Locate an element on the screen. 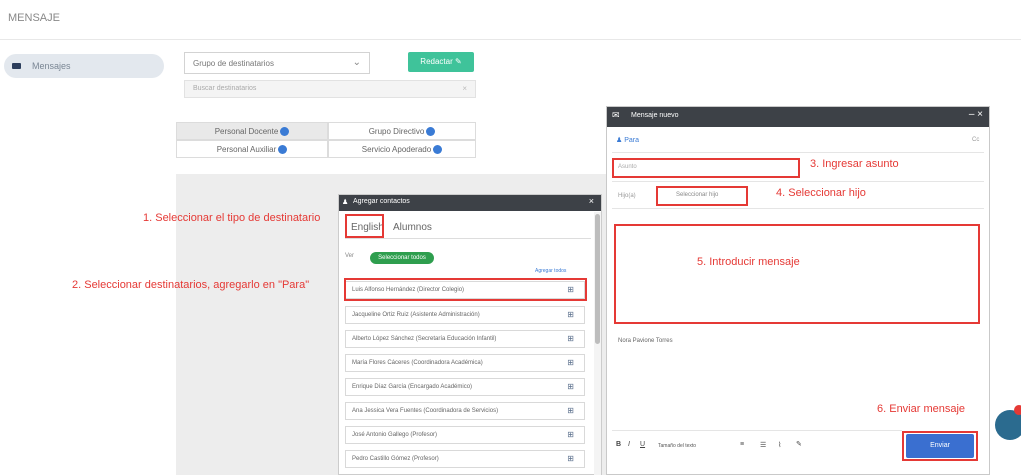 This screenshot has width=1021, height=475. add-all-link: Agregar todos is located at coordinates (550, 271).